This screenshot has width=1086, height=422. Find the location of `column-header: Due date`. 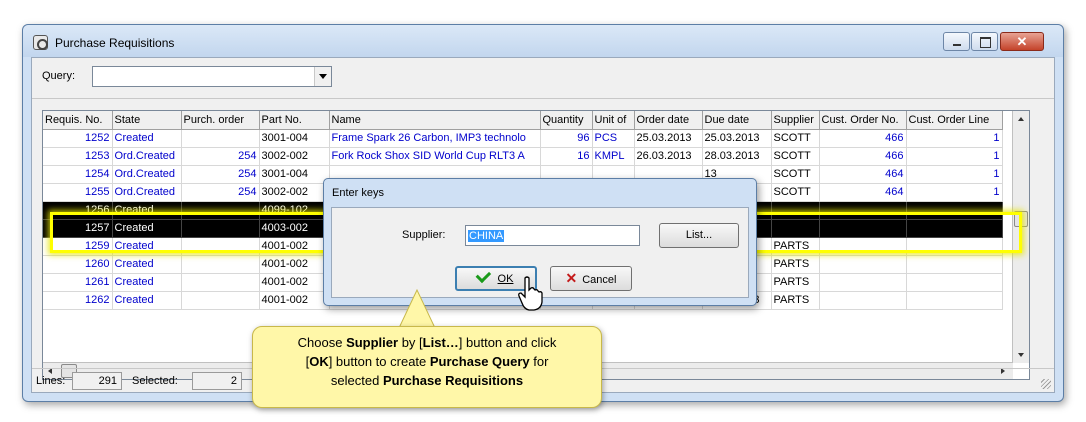

column-header: Due date is located at coordinates (737, 120).